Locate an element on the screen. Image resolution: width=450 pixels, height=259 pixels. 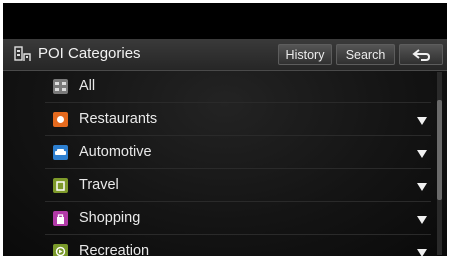
travel-icon is located at coordinates (60, 185).